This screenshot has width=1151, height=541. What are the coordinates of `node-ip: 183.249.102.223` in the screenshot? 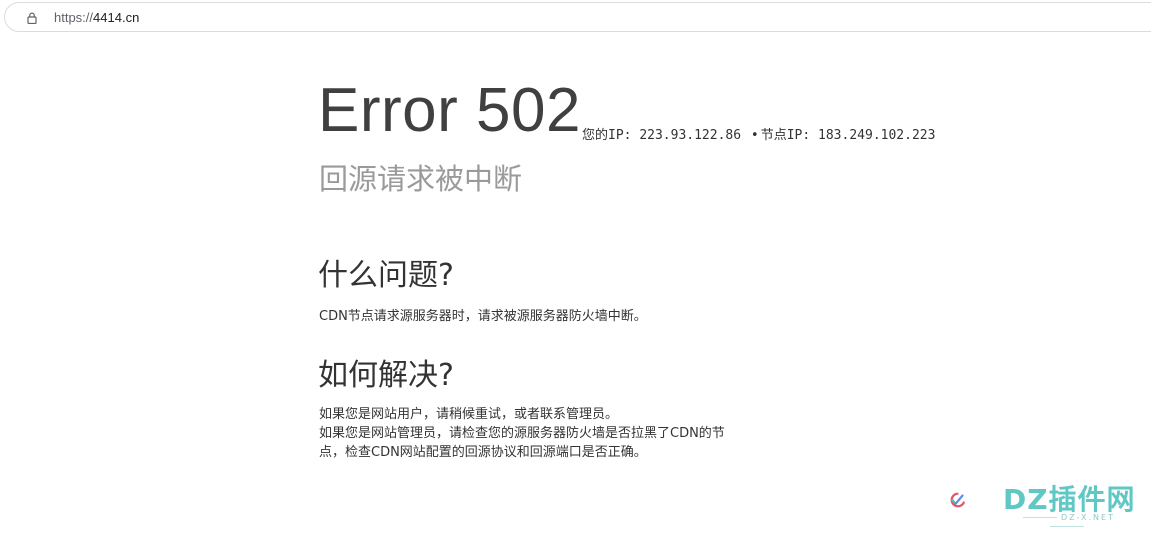 It's located at (877, 135).